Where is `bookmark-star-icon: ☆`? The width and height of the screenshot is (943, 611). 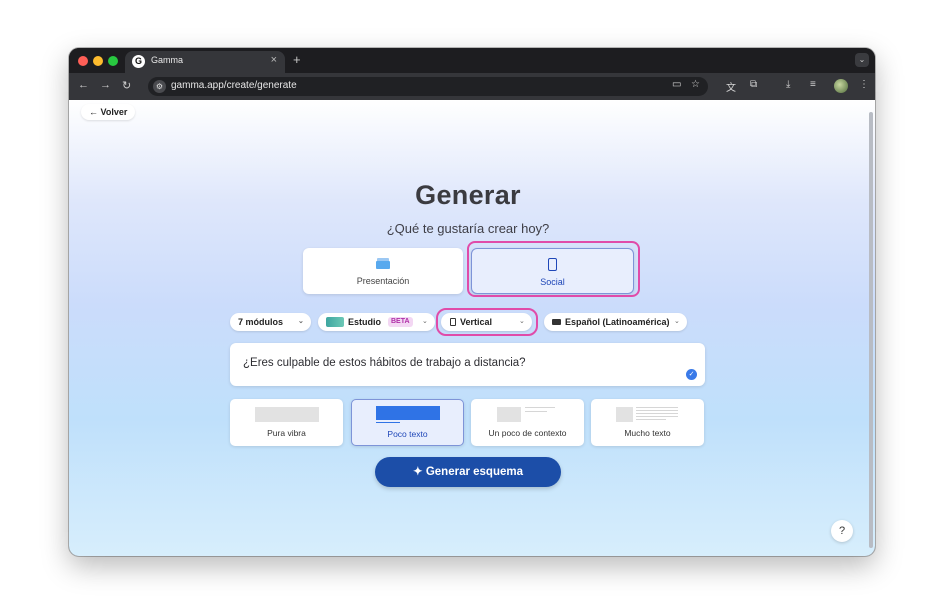 bookmark-star-icon: ☆ is located at coordinates (695, 84).